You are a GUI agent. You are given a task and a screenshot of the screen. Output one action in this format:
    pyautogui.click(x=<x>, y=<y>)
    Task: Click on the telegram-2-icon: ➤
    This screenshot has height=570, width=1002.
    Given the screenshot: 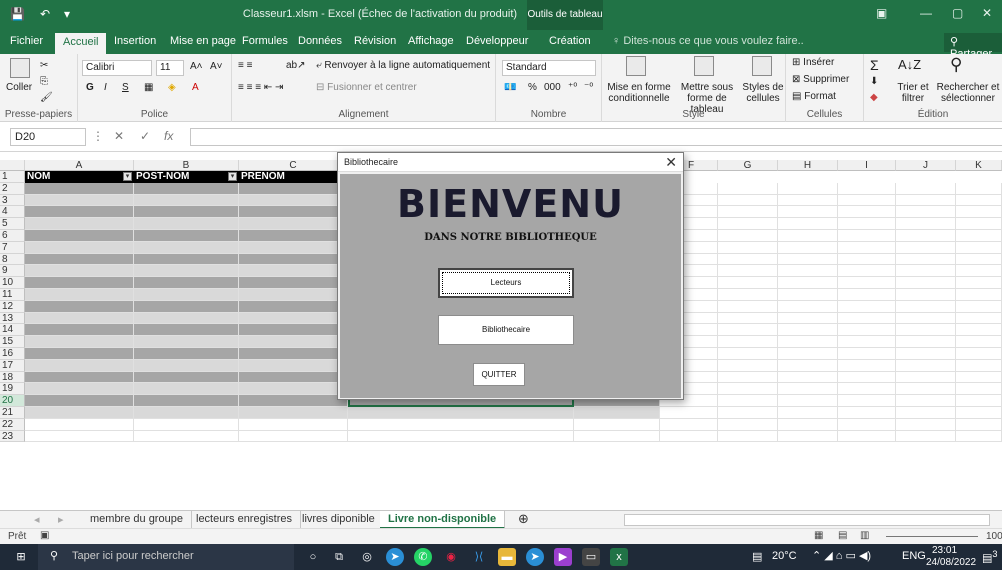 What is the action you would take?
    pyautogui.click(x=535, y=557)
    